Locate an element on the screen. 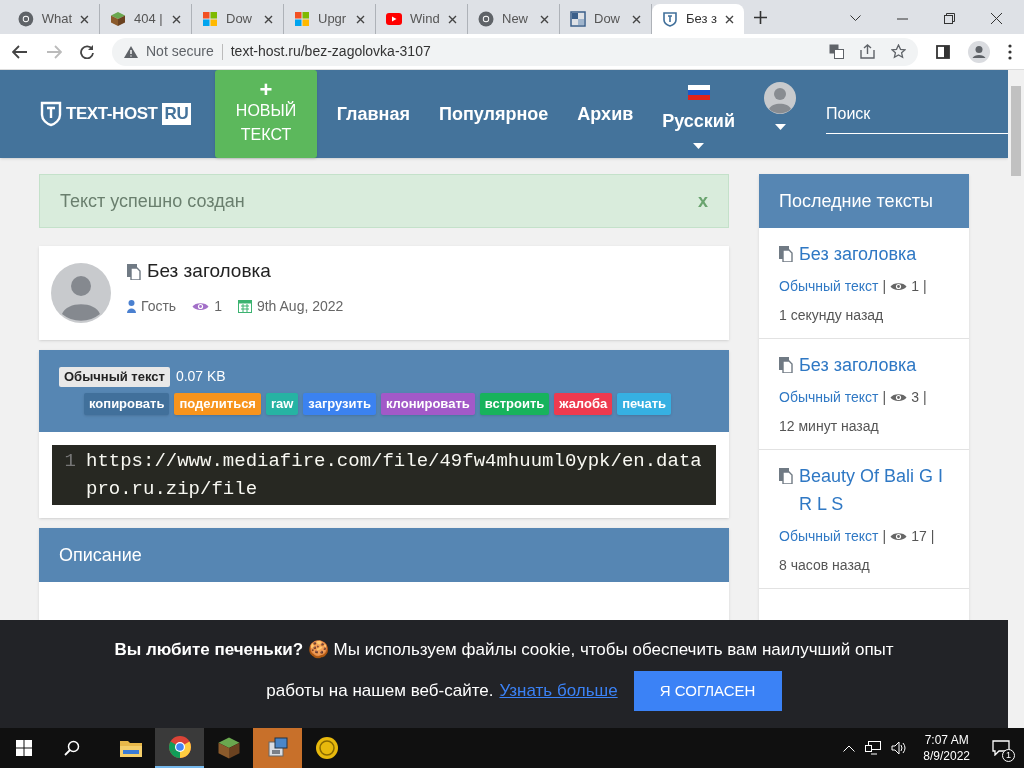 The width and height of the screenshot is (1024, 768). search-icon is located at coordinates (72, 748).